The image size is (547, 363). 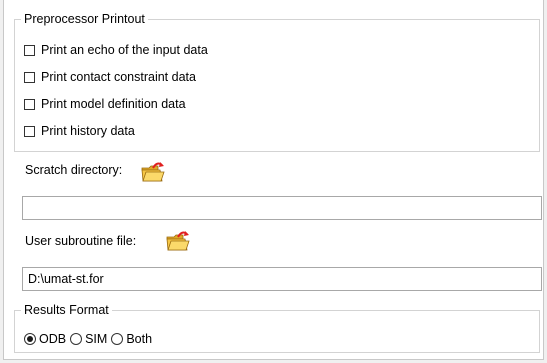 I want to click on contact-constraint-option: Print contact constraint data, so click(x=110, y=77).